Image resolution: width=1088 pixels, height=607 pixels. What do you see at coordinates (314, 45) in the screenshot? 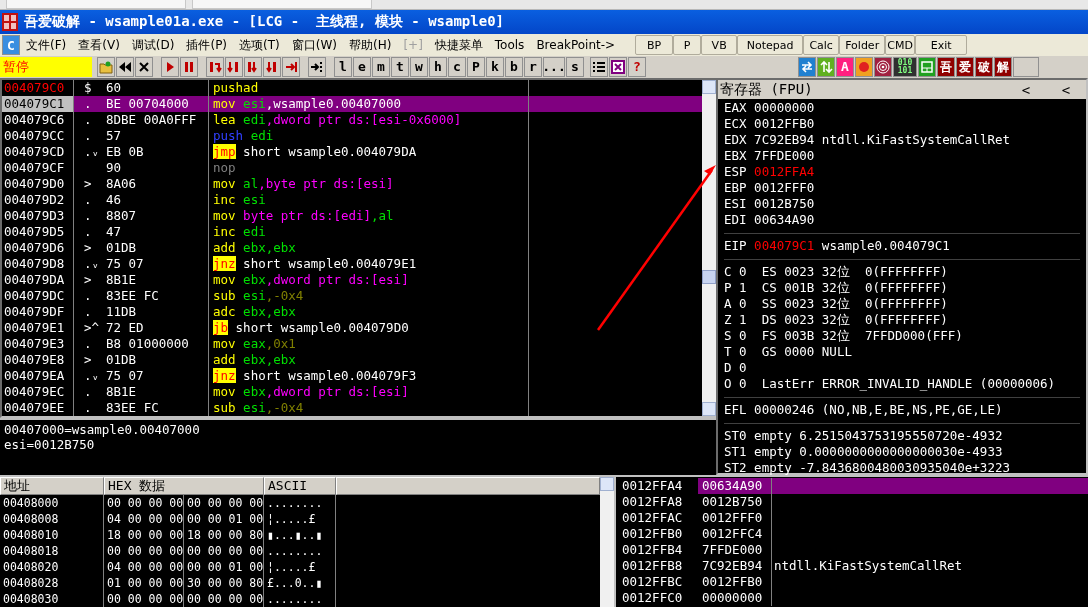
I see `menu-item: 窗口(W)` at bounding box center [314, 45].